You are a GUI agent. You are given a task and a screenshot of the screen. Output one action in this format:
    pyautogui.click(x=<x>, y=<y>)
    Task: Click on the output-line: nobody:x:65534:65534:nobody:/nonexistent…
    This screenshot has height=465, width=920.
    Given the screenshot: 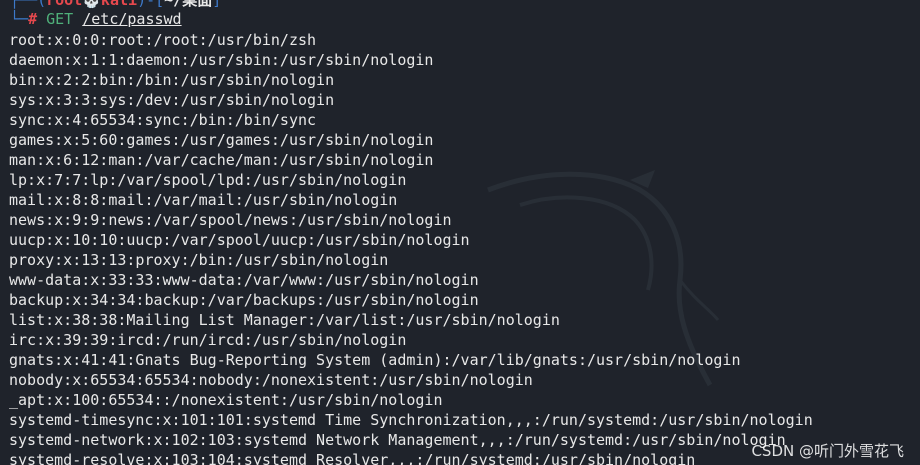 What is the action you would take?
    pyautogui.click(x=271, y=380)
    